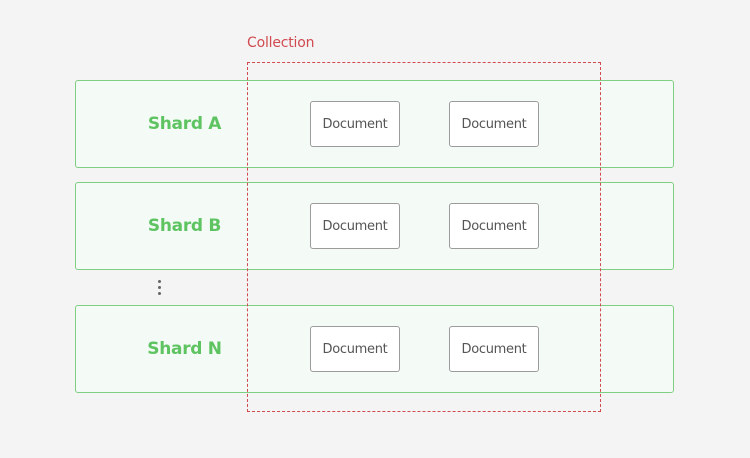 This screenshot has width=750, height=458. I want to click on shard-label: Shard N, so click(184, 349).